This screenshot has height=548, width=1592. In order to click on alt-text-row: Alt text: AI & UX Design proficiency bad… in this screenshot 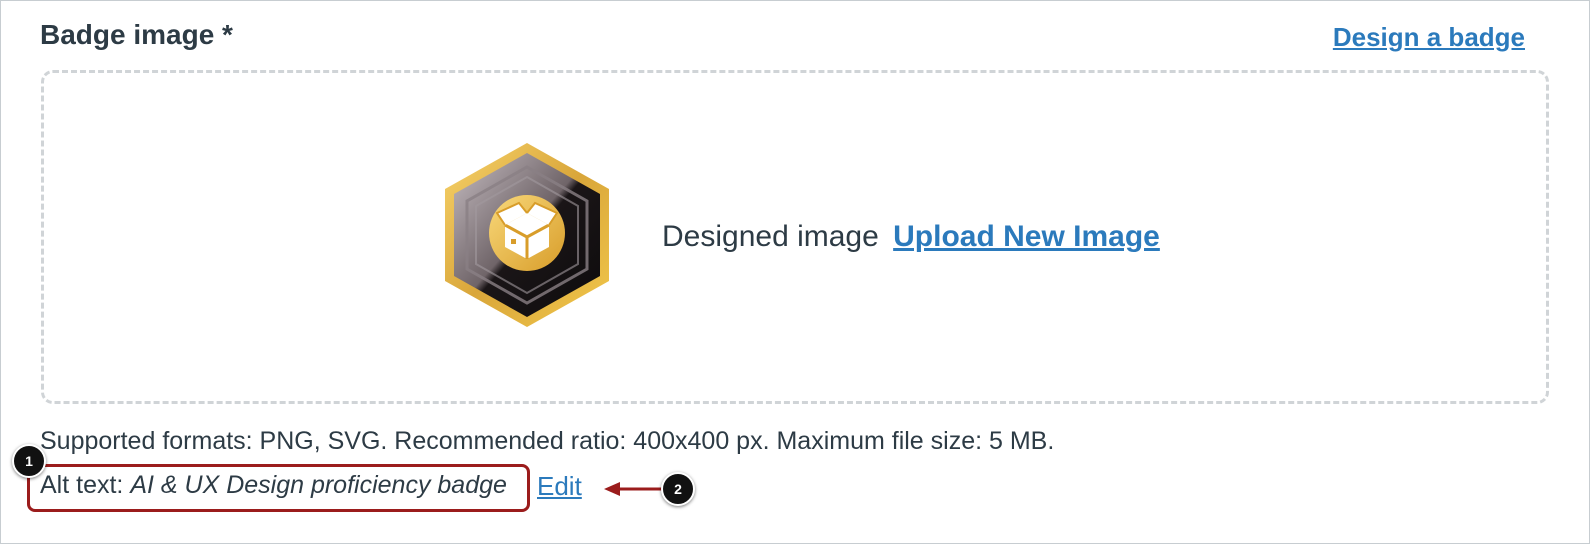, I will do `click(273, 485)`.